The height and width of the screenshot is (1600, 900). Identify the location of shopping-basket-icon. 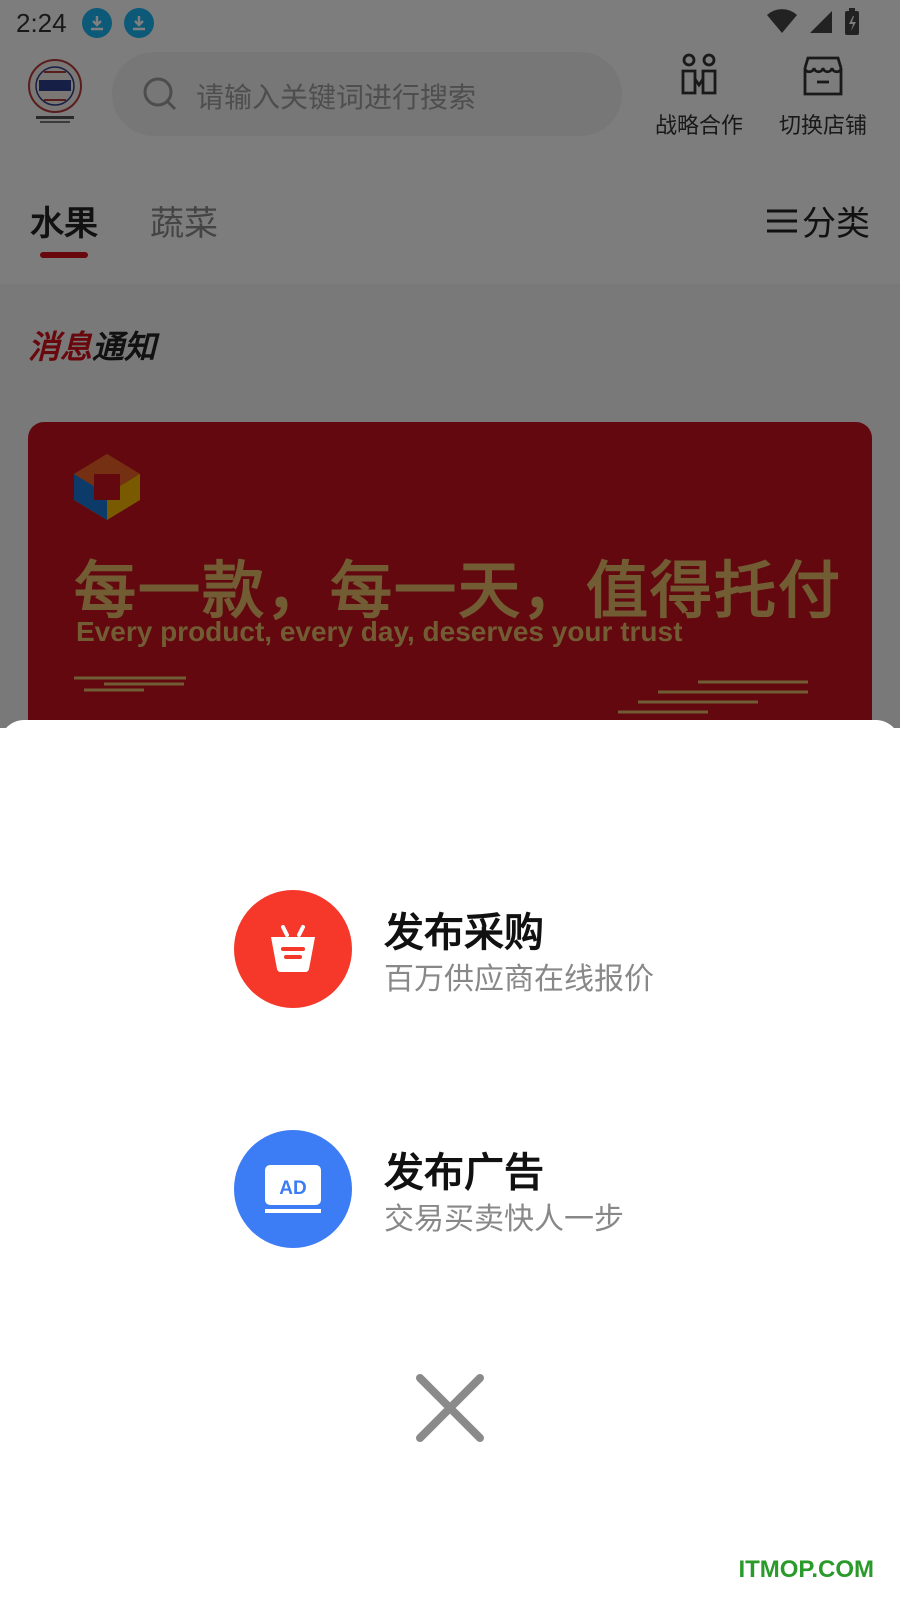
(293, 949).